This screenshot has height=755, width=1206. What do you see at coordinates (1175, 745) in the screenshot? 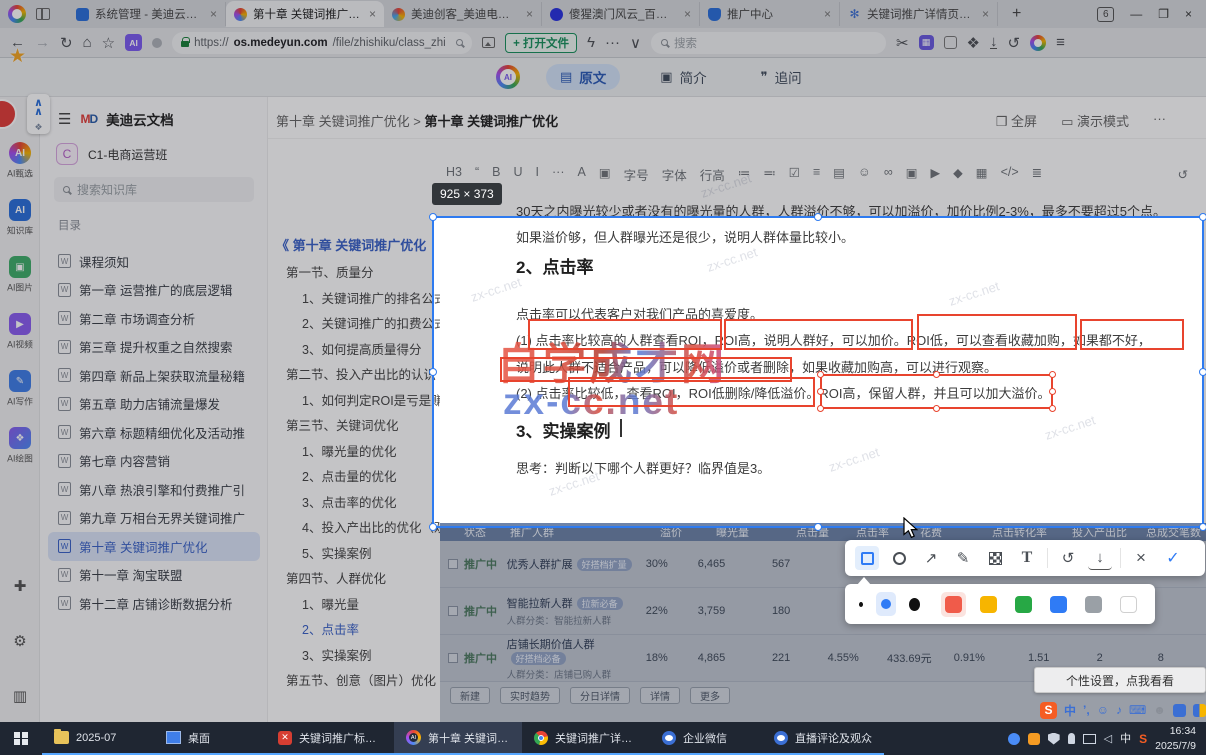
I see `clock-date: 2025/7/9` at bounding box center [1175, 745].